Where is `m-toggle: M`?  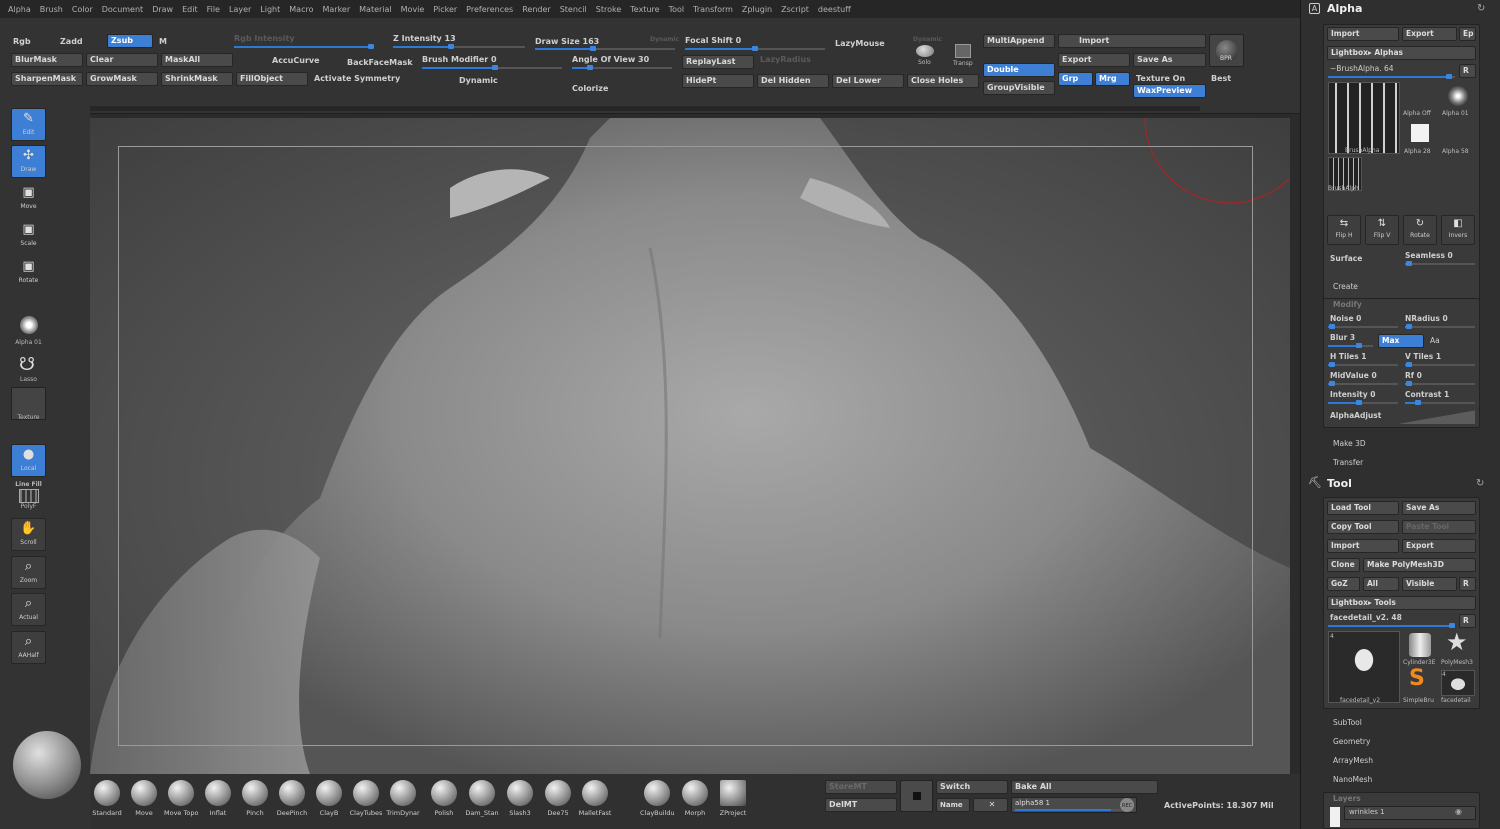
m-toggle: M is located at coordinates (163, 41).